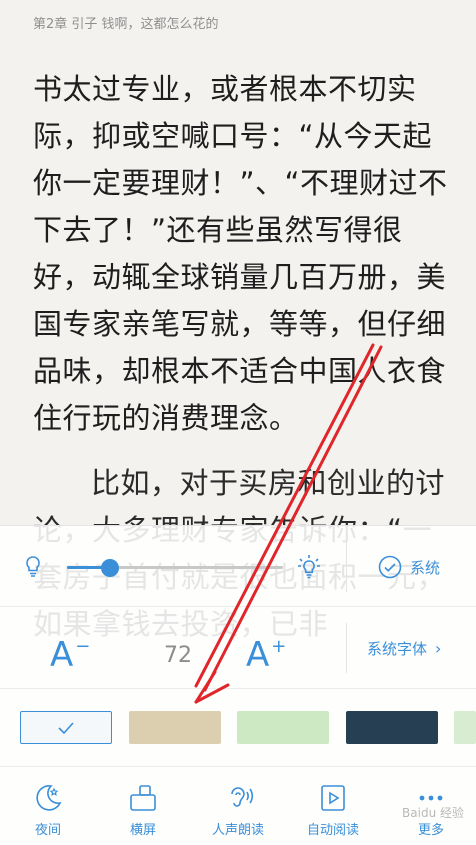 This screenshot has width=476, height=845. Describe the element at coordinates (33, 567) in the screenshot. I see `brightness-dim-icon` at that location.